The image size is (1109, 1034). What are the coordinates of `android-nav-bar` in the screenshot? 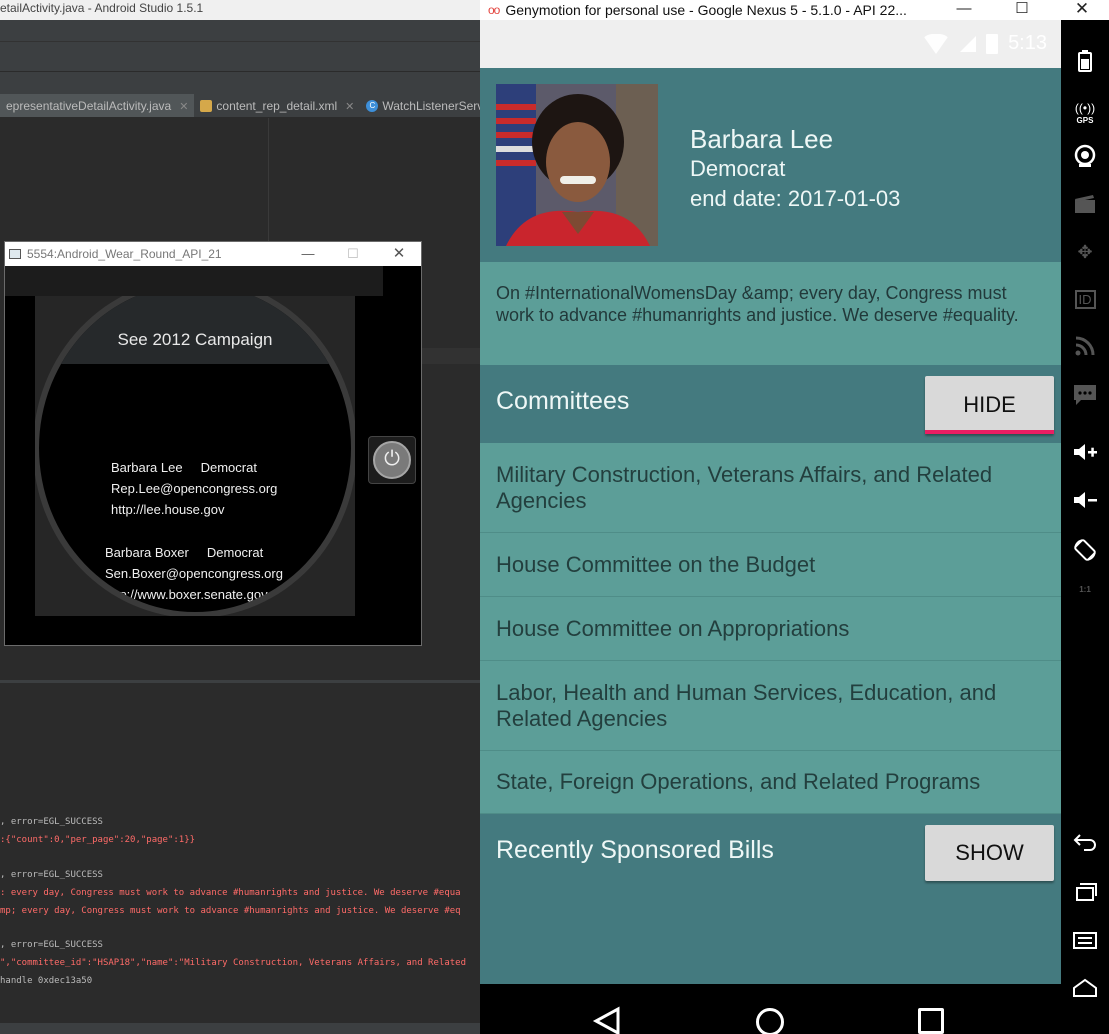 It's located at (770, 1009).